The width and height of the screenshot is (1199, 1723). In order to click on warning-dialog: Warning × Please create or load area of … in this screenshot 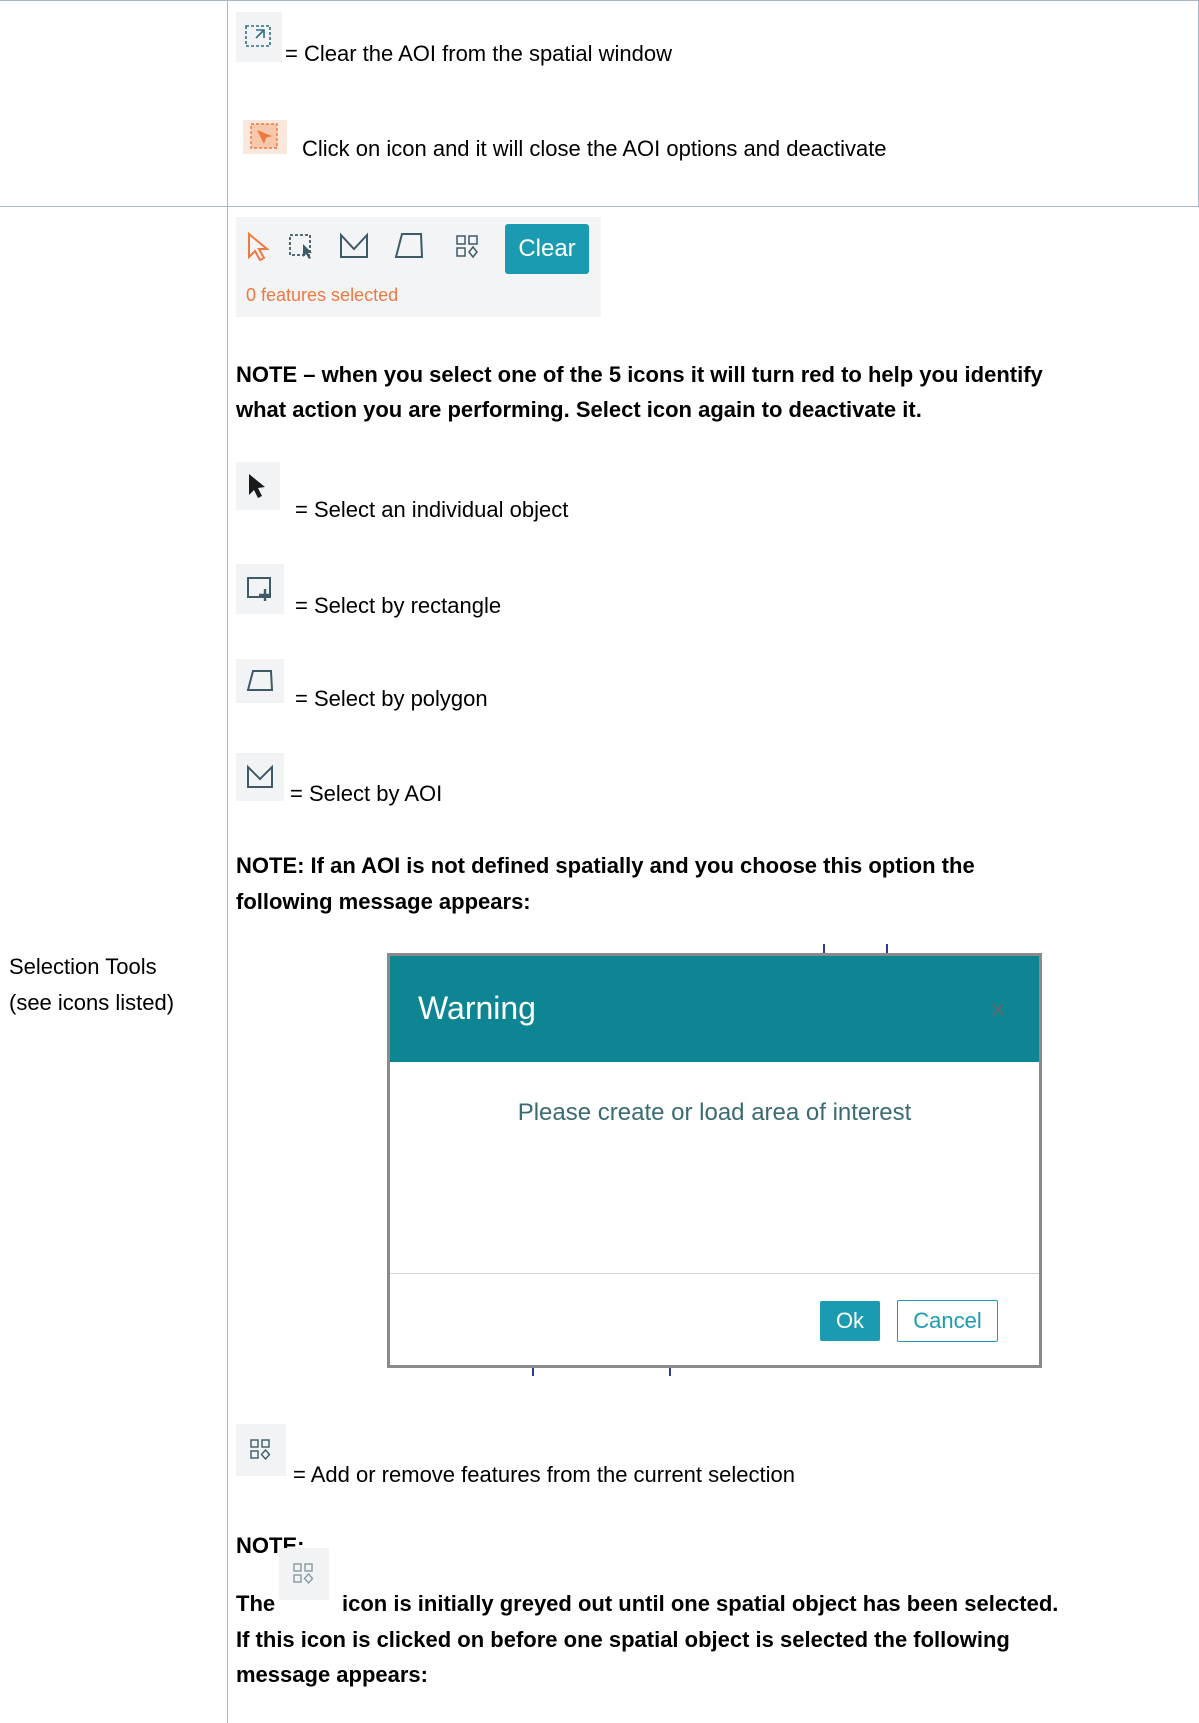, I will do `click(714, 1160)`.